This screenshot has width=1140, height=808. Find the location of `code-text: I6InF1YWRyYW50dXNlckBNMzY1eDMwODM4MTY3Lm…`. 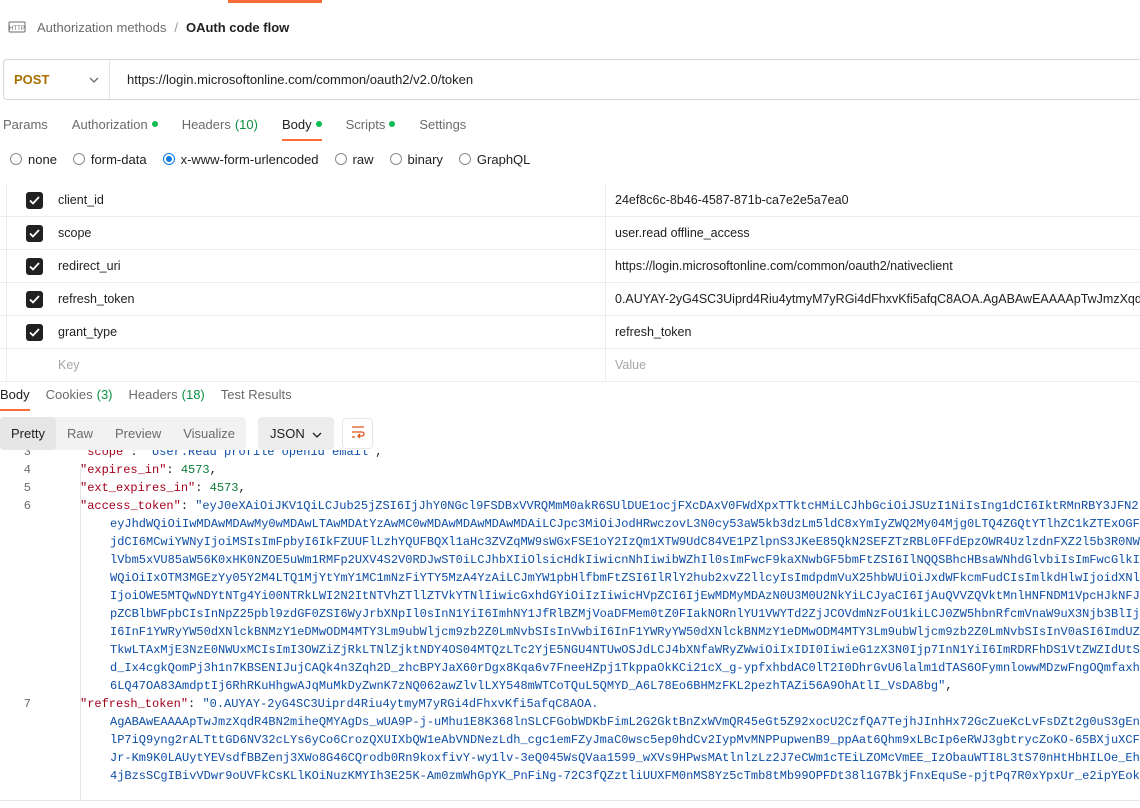

code-text: I6InF1YWRyYW50dXNlckBNMzY1eDMwODM4MTY3Lm… is located at coordinates (625, 632).